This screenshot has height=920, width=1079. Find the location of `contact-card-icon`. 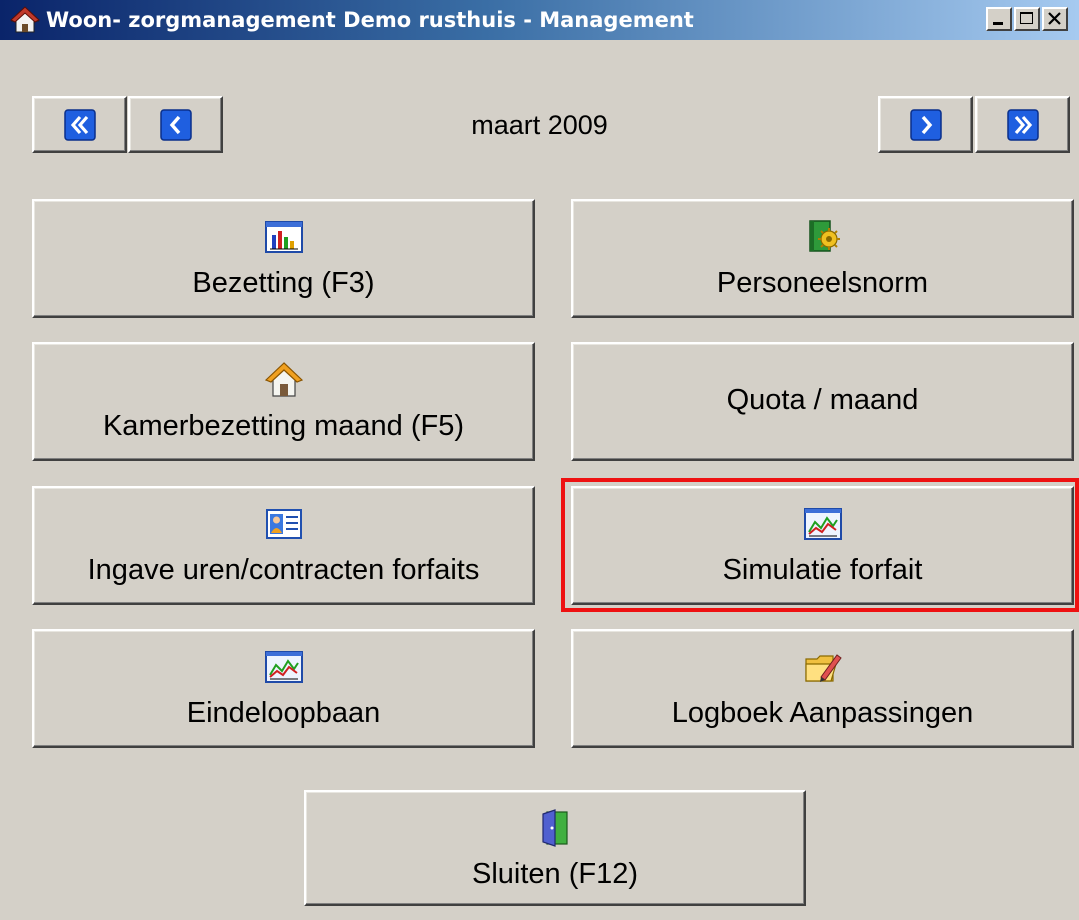

contact-card-icon is located at coordinates (283, 524).